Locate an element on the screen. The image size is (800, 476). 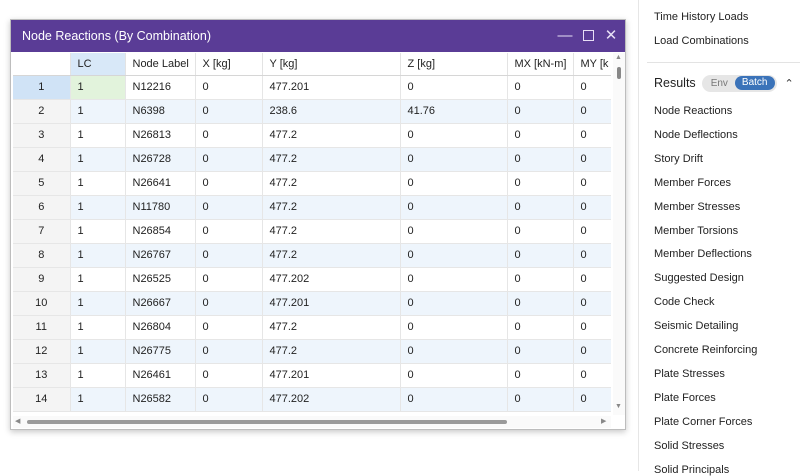
table-row: 11 1 N26804 0 477.2 0 0 0 is located at coordinates (312, 327).